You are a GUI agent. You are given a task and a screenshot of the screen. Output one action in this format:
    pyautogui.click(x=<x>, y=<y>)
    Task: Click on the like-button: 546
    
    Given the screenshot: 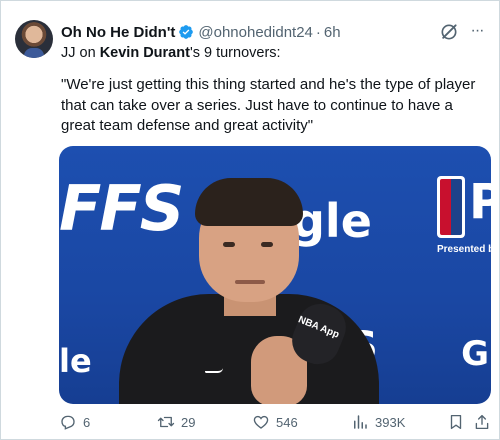 What is the action you would take?
    pyautogui.click(x=275, y=422)
    